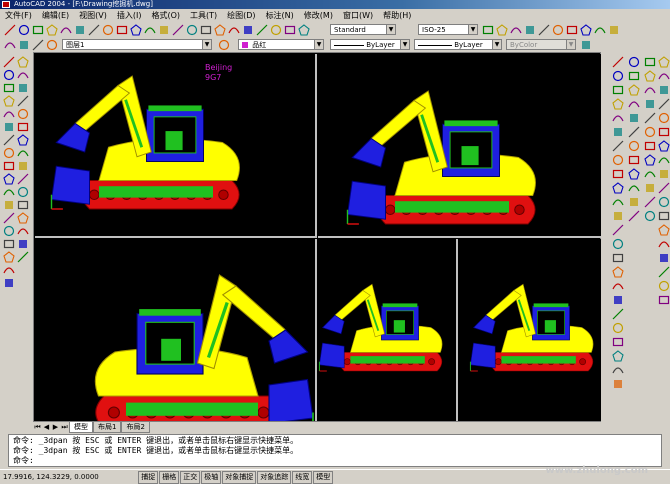 The width and height of the screenshot is (670, 484). What do you see at coordinates (37, 427) in the screenshot?
I see `first-tab-arrow: ⏮` at bounding box center [37, 427].